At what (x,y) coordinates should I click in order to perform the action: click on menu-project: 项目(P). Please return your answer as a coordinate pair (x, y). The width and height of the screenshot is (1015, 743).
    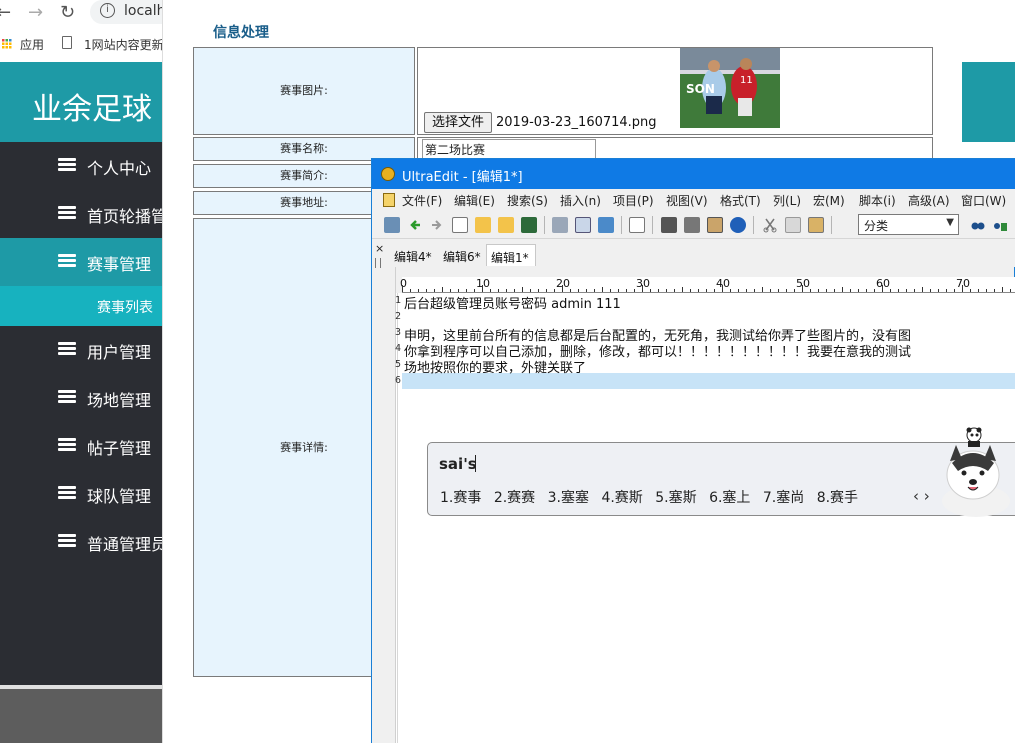
    Looking at the image, I should click on (633, 200).